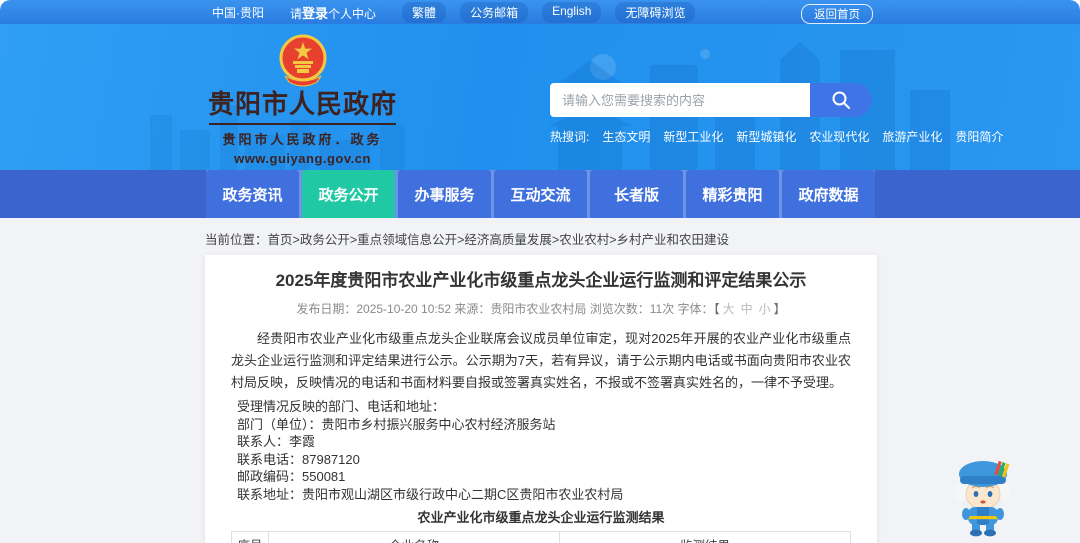 The image size is (1080, 543). I want to click on table-header-cell: 序号, so click(250, 537).